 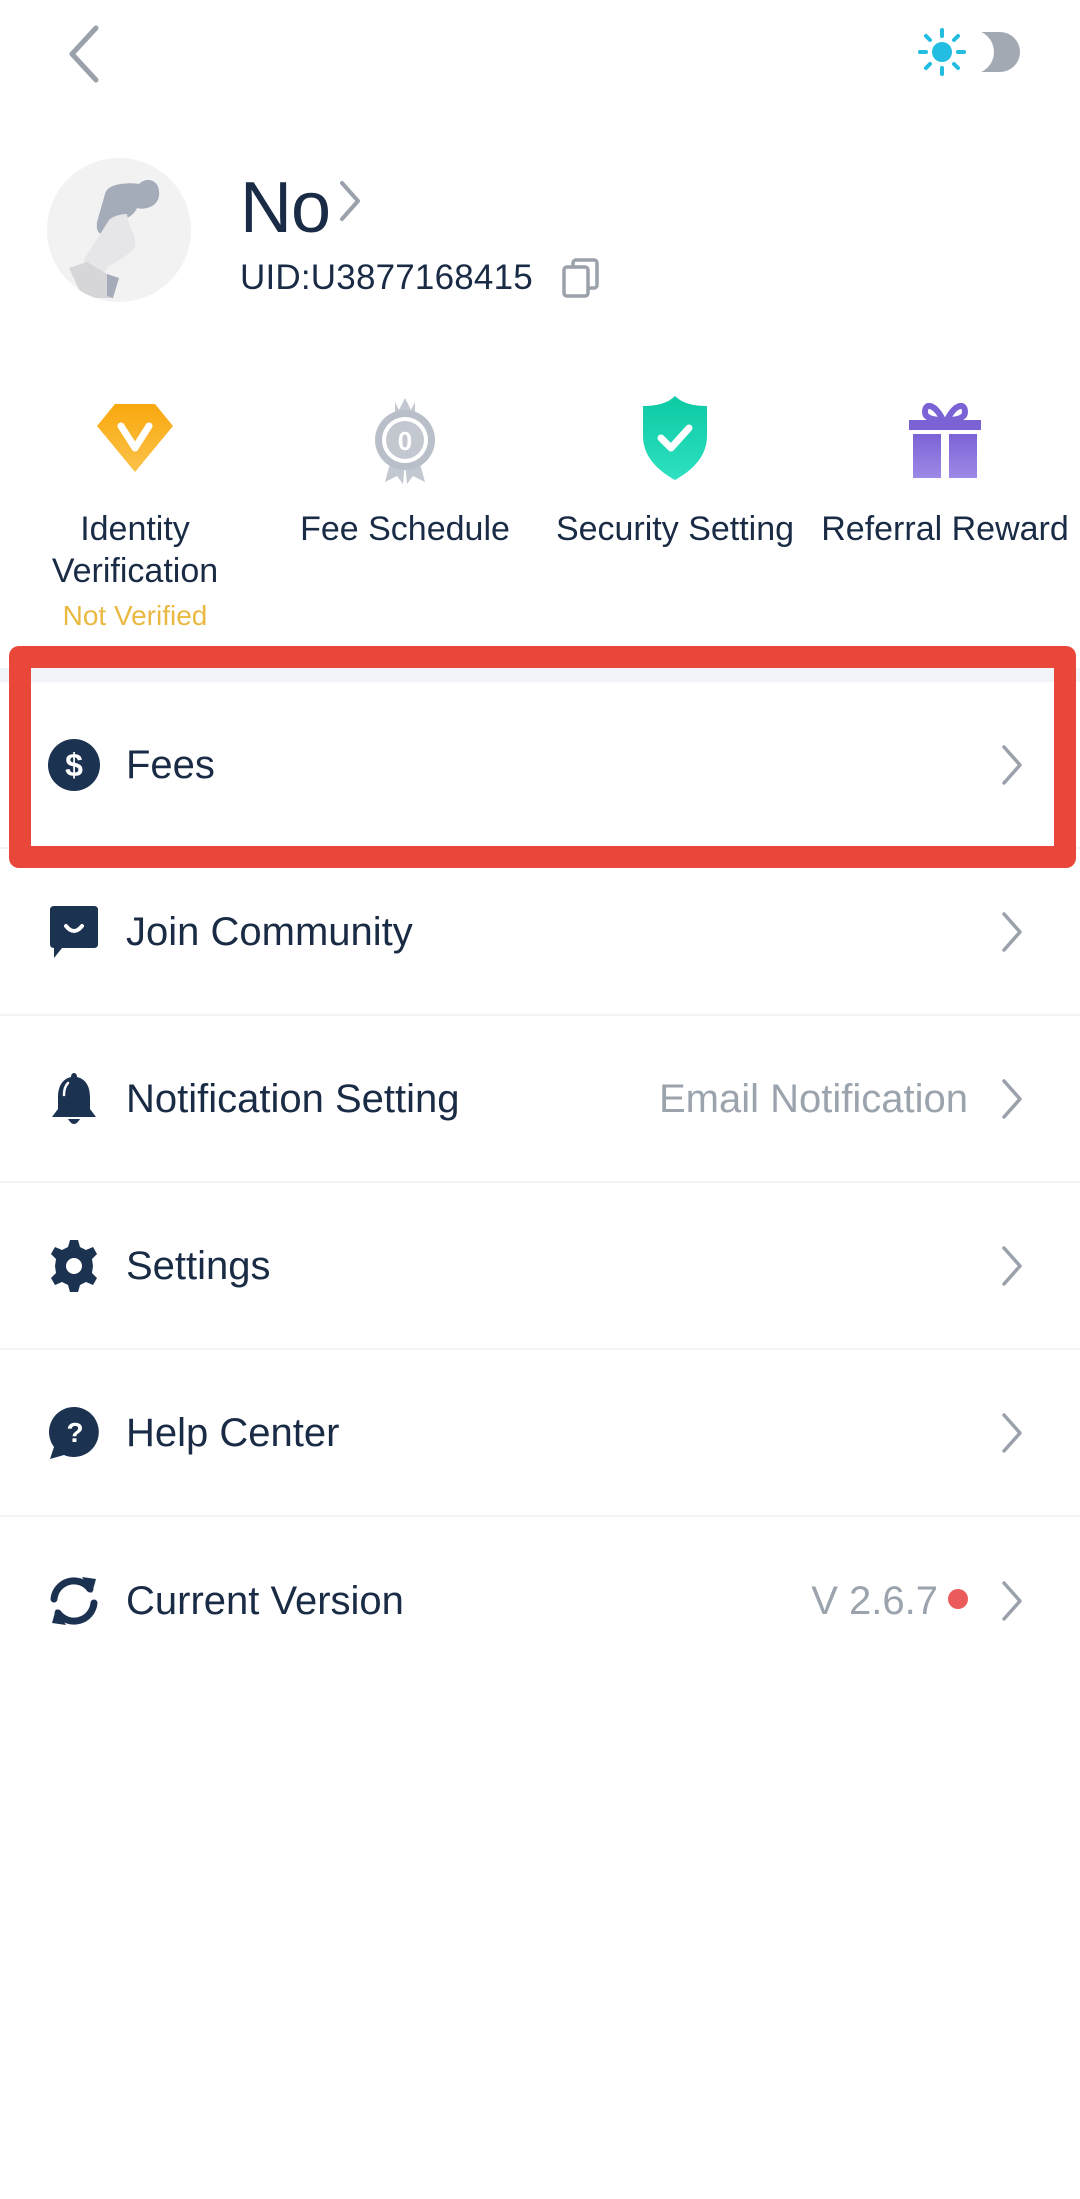 What do you see at coordinates (285, 208) in the screenshot?
I see `profile-name: No` at bounding box center [285, 208].